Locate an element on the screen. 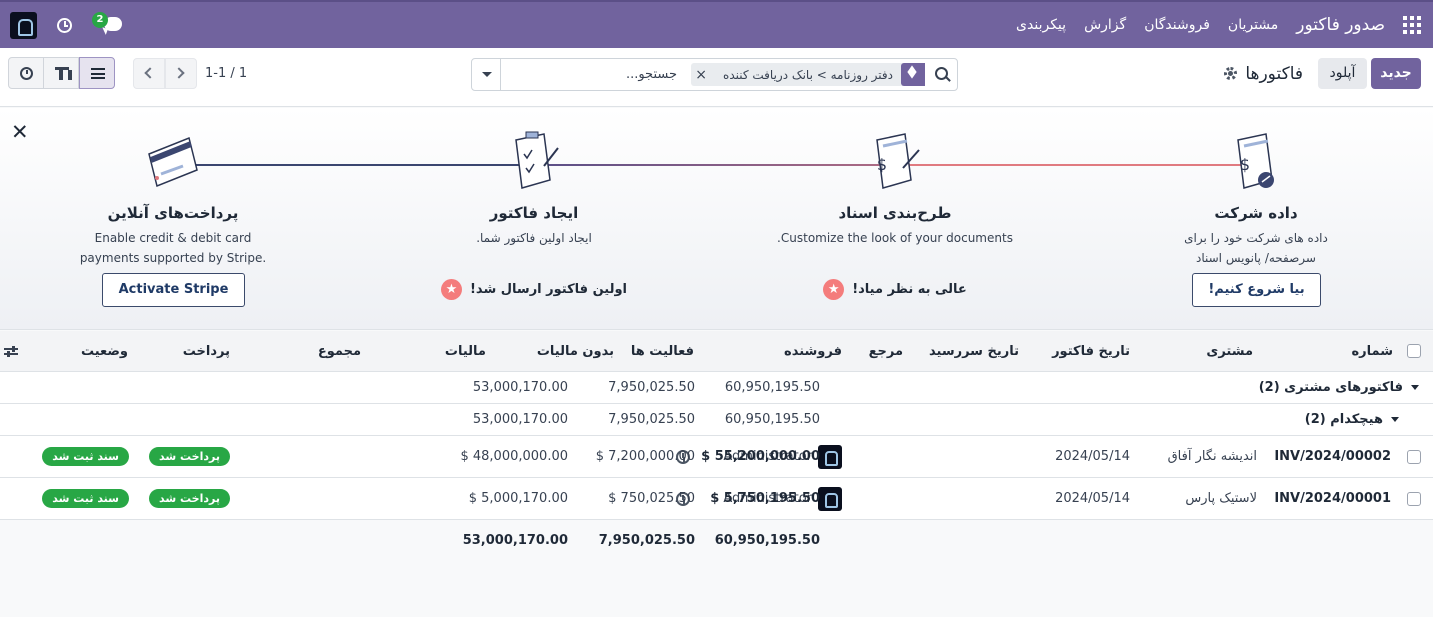 The image size is (1433, 617). group-title: هیچکدام (2) is located at coordinates (1343, 419).